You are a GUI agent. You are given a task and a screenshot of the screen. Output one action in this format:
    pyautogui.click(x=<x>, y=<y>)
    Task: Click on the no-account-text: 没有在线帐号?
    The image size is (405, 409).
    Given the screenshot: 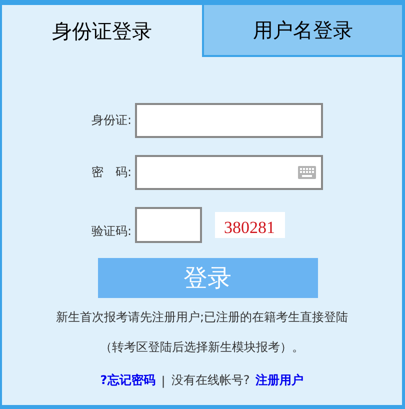 What is the action you would take?
    pyautogui.click(x=210, y=380)
    